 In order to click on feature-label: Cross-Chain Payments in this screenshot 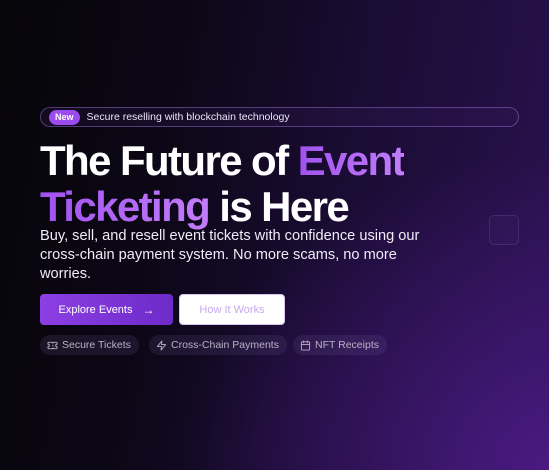, I will do `click(225, 345)`.